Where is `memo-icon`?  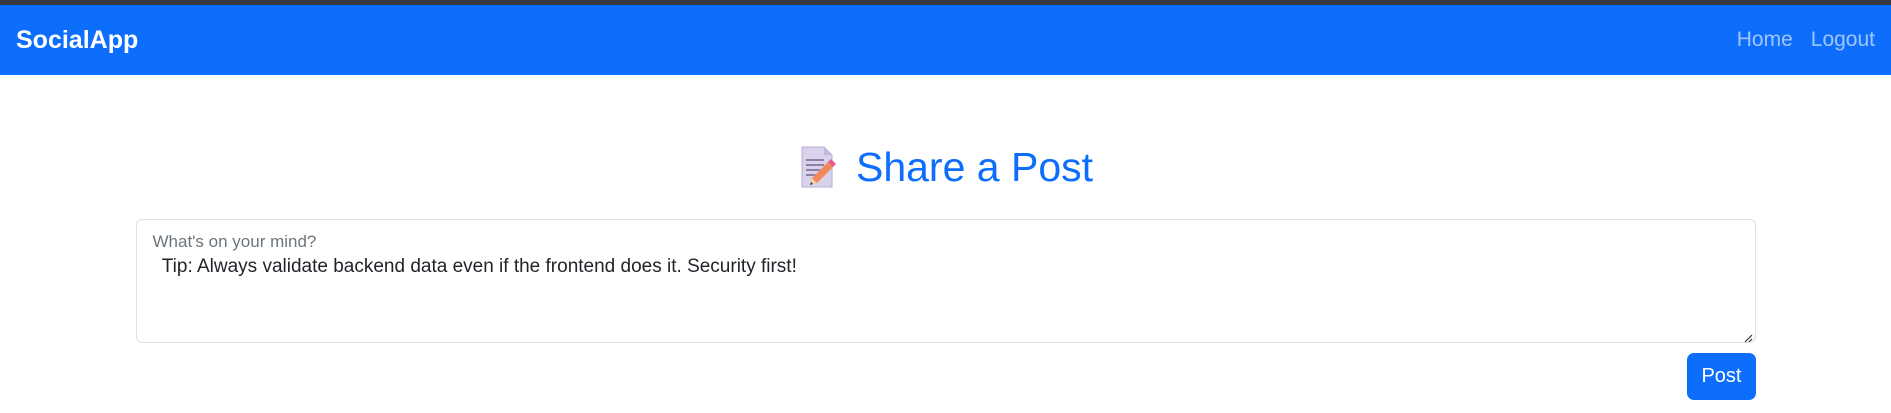 memo-icon is located at coordinates (818, 167).